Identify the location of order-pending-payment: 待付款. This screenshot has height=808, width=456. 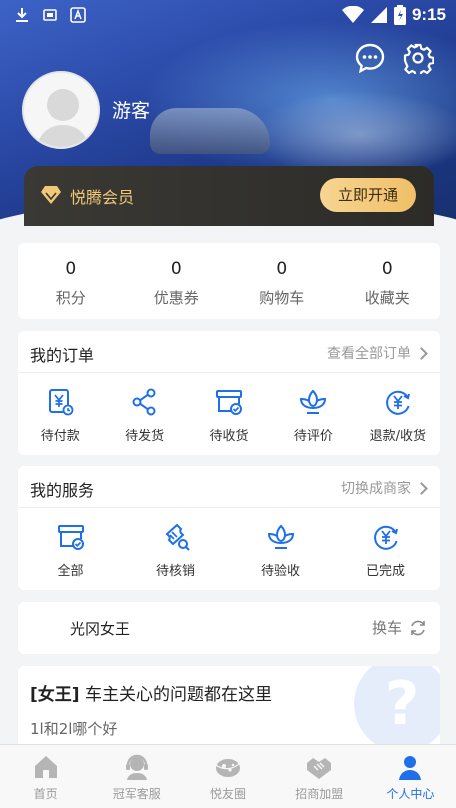
(60, 415).